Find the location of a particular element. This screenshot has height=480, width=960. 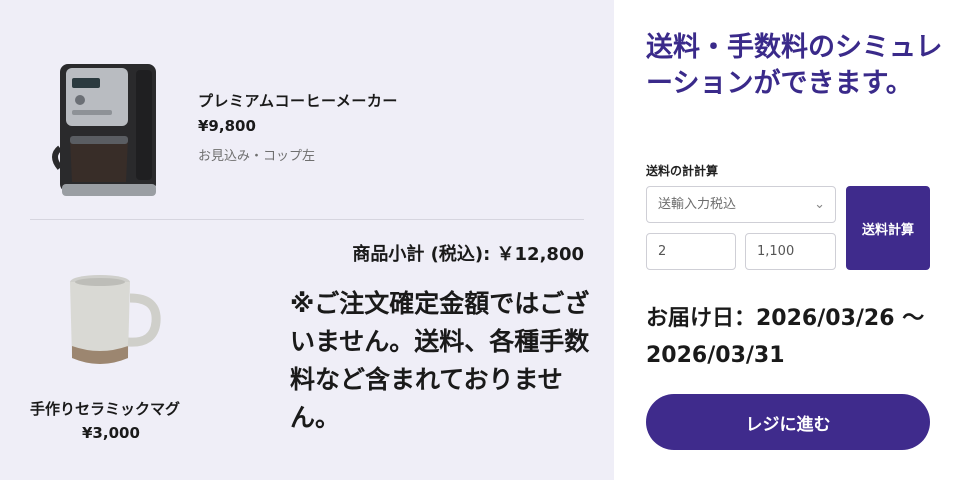

coffee-maker-image is located at coordinates (107, 130).